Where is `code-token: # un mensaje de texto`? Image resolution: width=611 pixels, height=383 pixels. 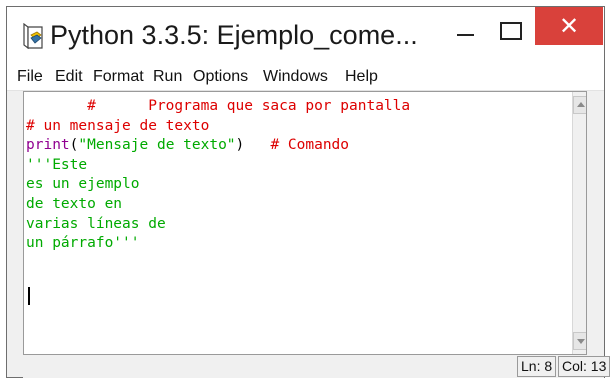
code-token: # un mensaje de texto is located at coordinates (118, 125).